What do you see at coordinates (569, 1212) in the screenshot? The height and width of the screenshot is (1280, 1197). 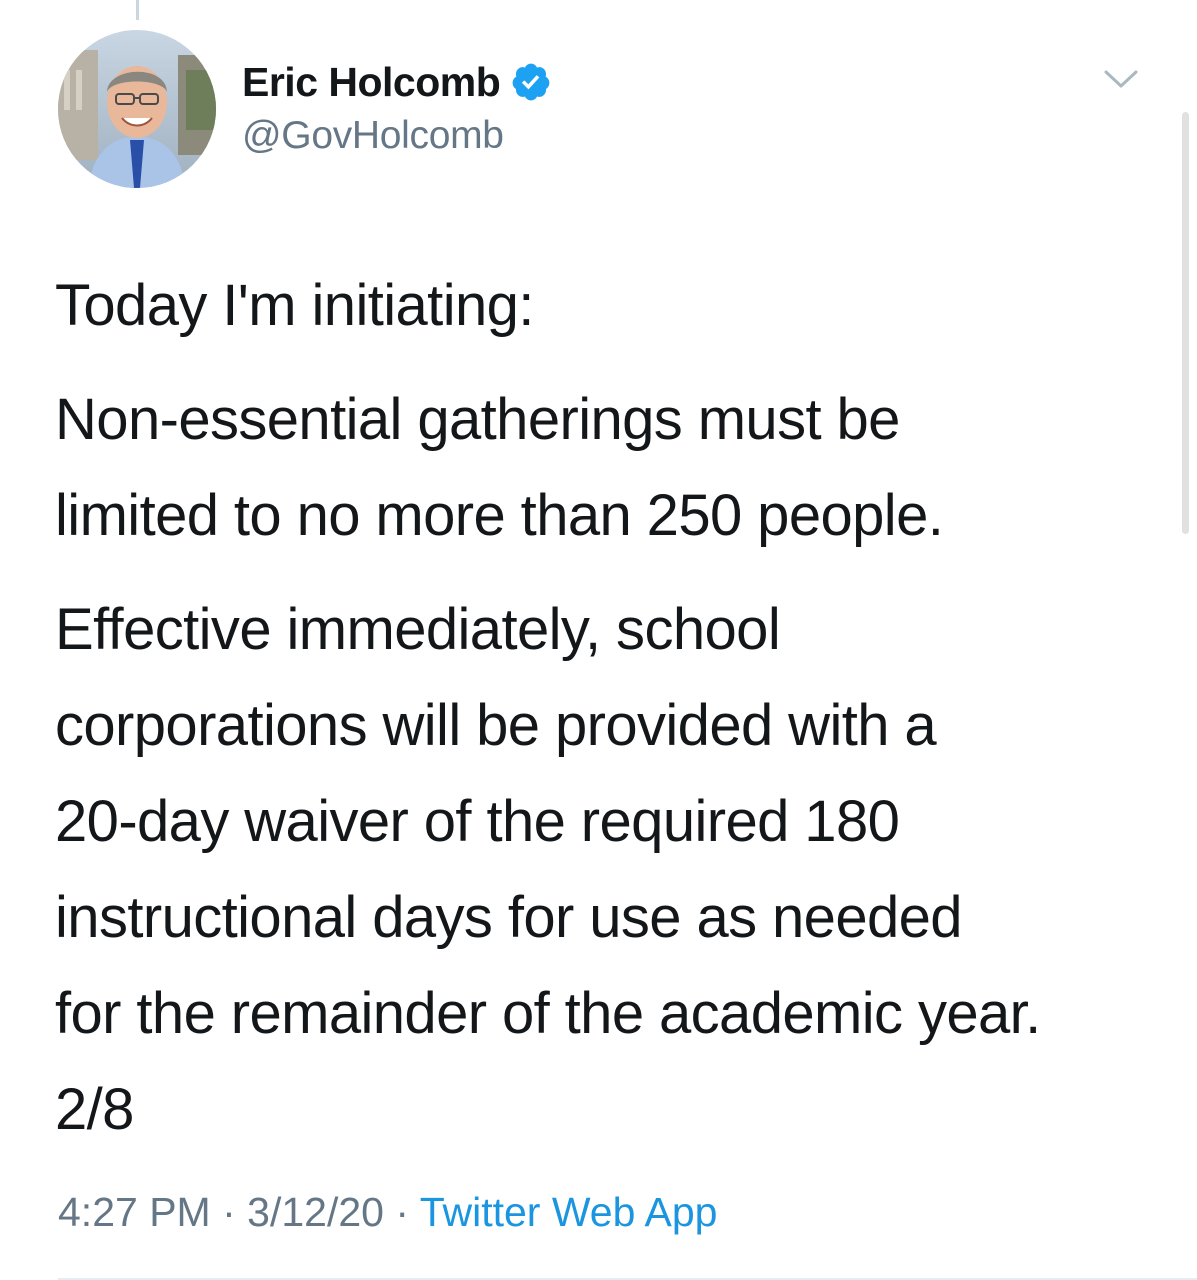 I see `tweet-source-link: Twitter Web App` at bounding box center [569, 1212].